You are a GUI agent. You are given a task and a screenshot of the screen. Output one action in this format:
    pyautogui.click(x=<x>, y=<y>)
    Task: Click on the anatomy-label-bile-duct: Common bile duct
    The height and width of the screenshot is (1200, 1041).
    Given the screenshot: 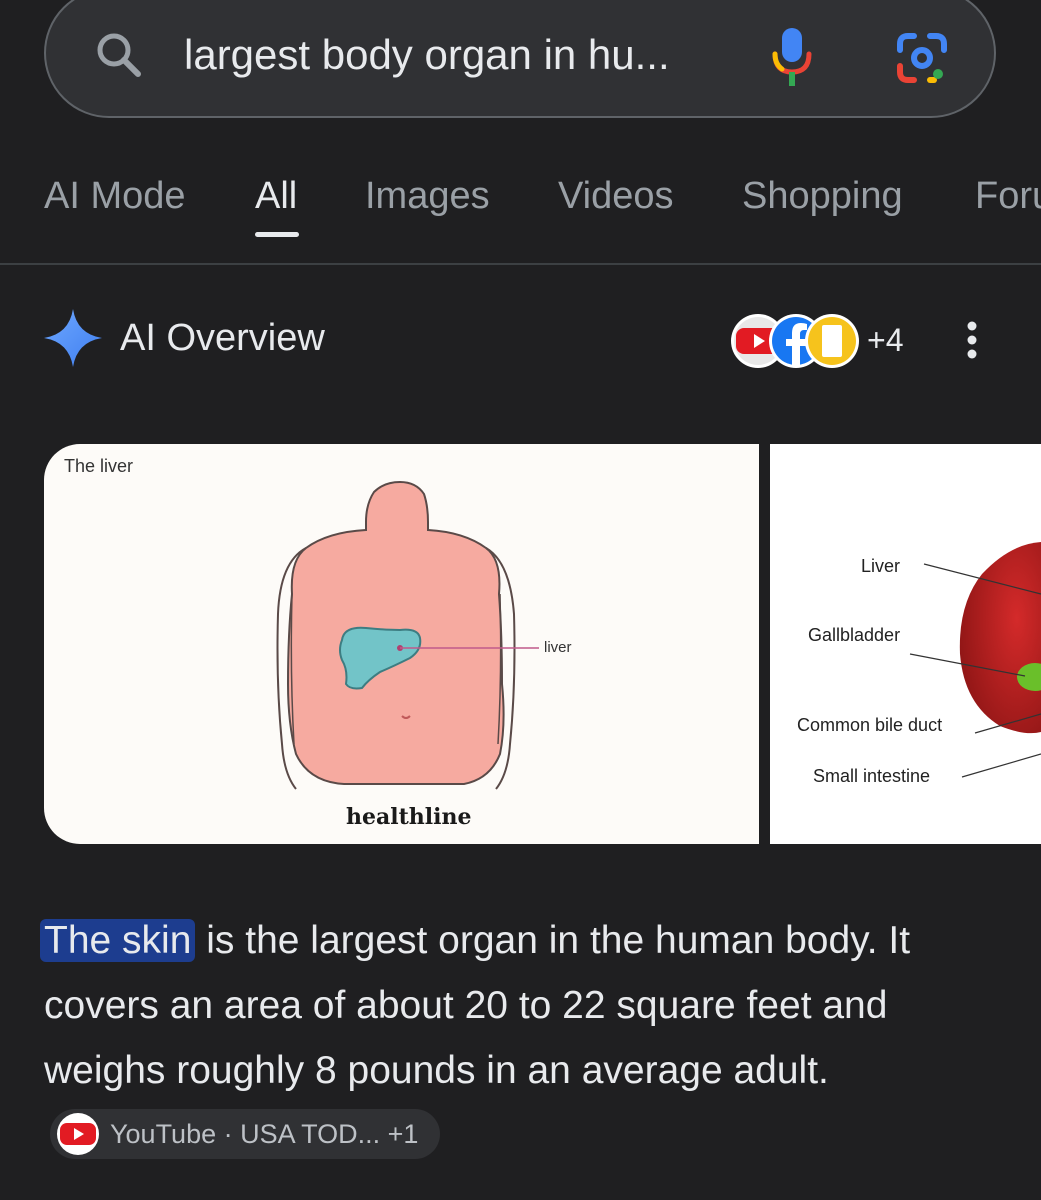 What is the action you would take?
    pyautogui.click(x=870, y=725)
    